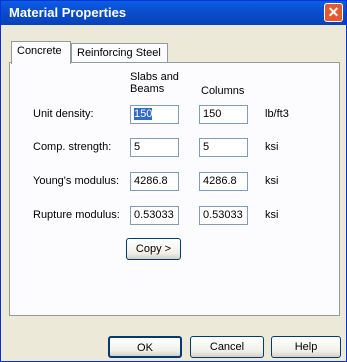  What do you see at coordinates (147, 89) in the screenshot?
I see `header-slabs-line2: Beams` at bounding box center [147, 89].